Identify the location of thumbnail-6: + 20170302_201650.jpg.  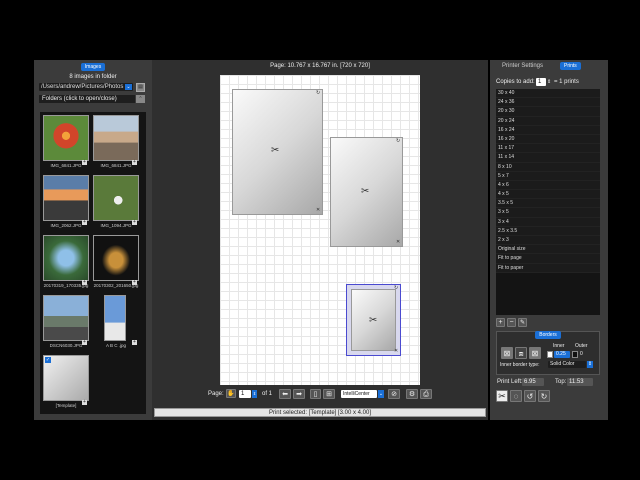
(115, 261).